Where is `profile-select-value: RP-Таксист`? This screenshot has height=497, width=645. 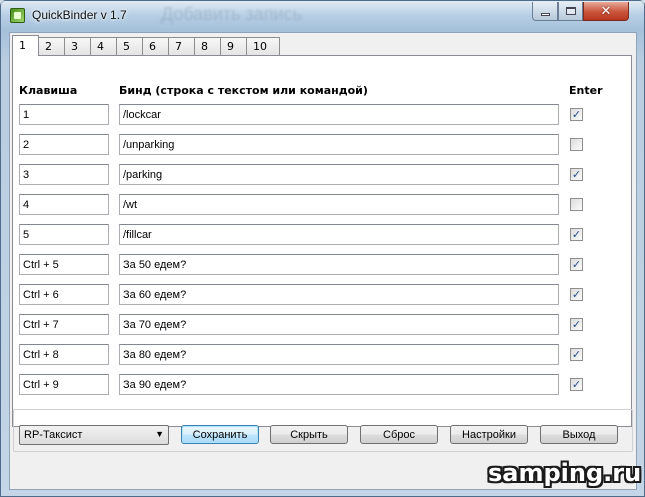 profile-select-value: RP-Таксист is located at coordinates (53, 435).